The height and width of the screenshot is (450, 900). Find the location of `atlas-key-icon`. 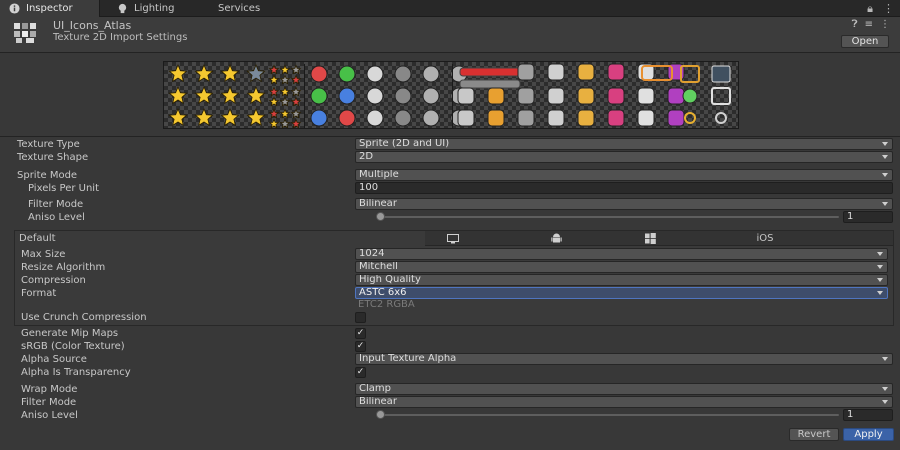

atlas-key-icon is located at coordinates (690, 118).